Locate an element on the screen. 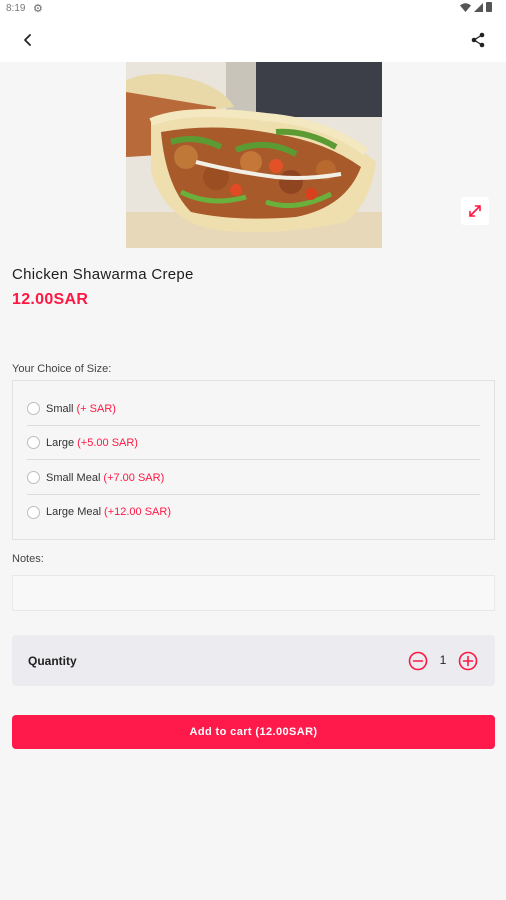  status-indicators is located at coordinates (476, 7).